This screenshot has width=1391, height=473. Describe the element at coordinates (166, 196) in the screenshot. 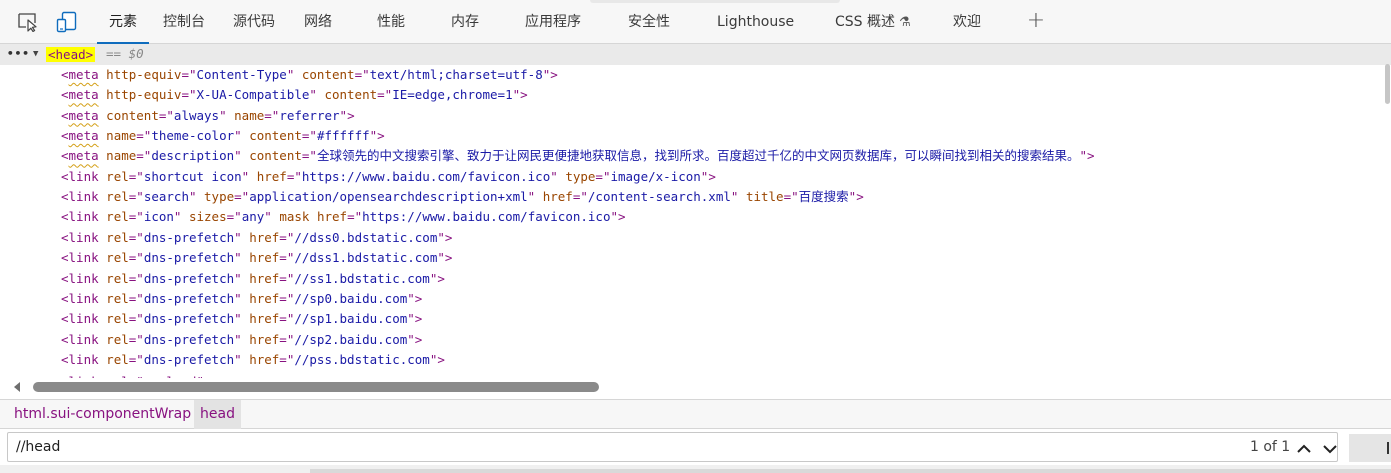

I see `attribute-value: search` at that location.